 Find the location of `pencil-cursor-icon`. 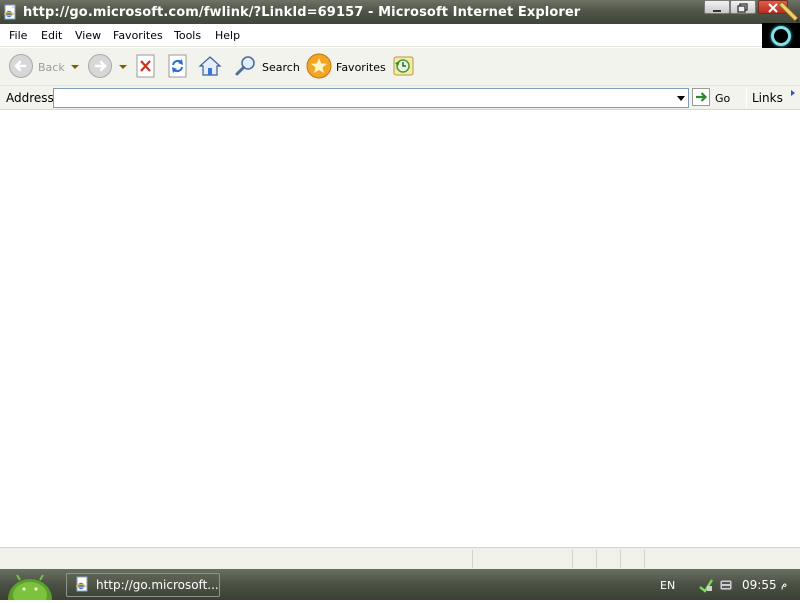

pencil-cursor-icon is located at coordinates (789, 11).